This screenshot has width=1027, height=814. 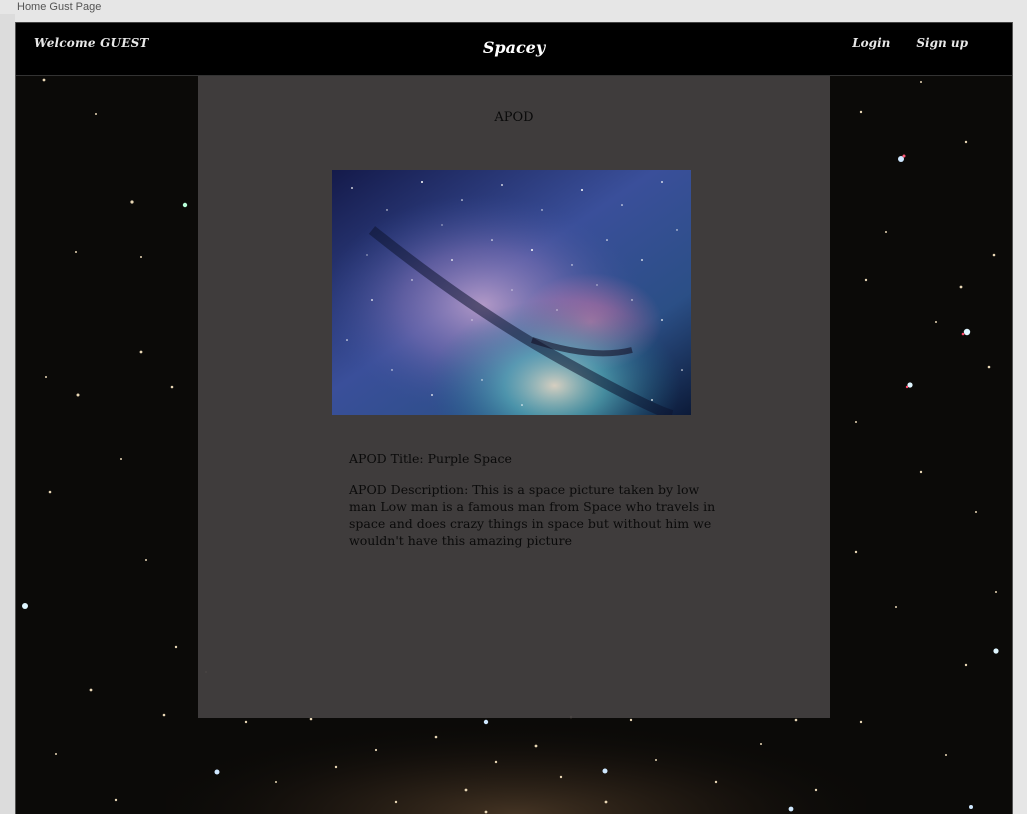 What do you see at coordinates (7, 414) in the screenshot?
I see `left-scroll-rail` at bounding box center [7, 414].